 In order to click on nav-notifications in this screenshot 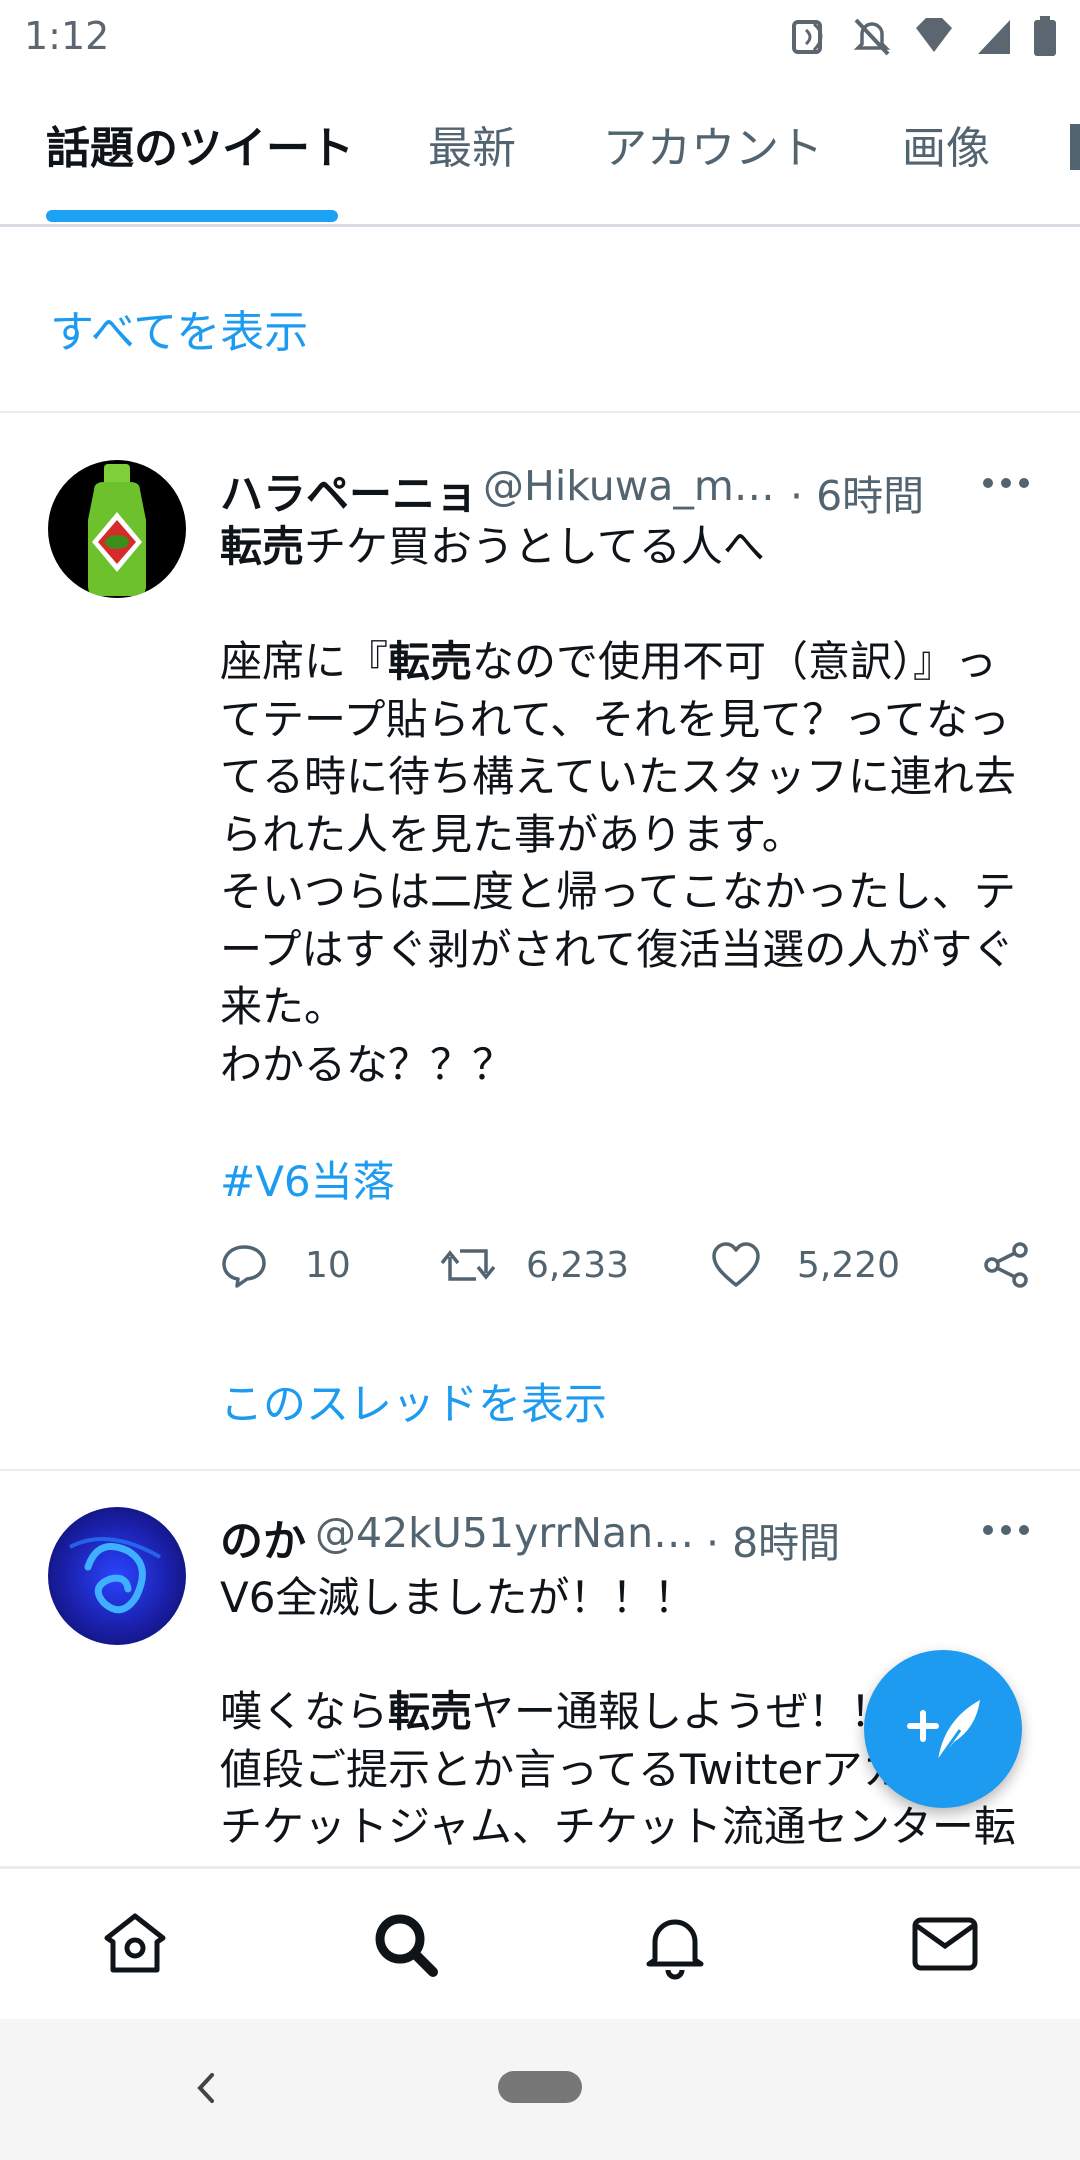, I will do `click(675, 1944)`.